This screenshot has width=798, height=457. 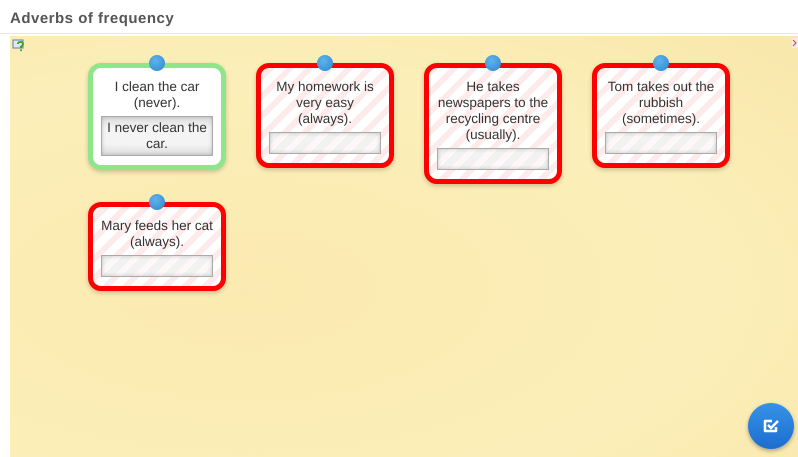 What do you see at coordinates (19, 45) in the screenshot?
I see `help-icon` at bounding box center [19, 45].